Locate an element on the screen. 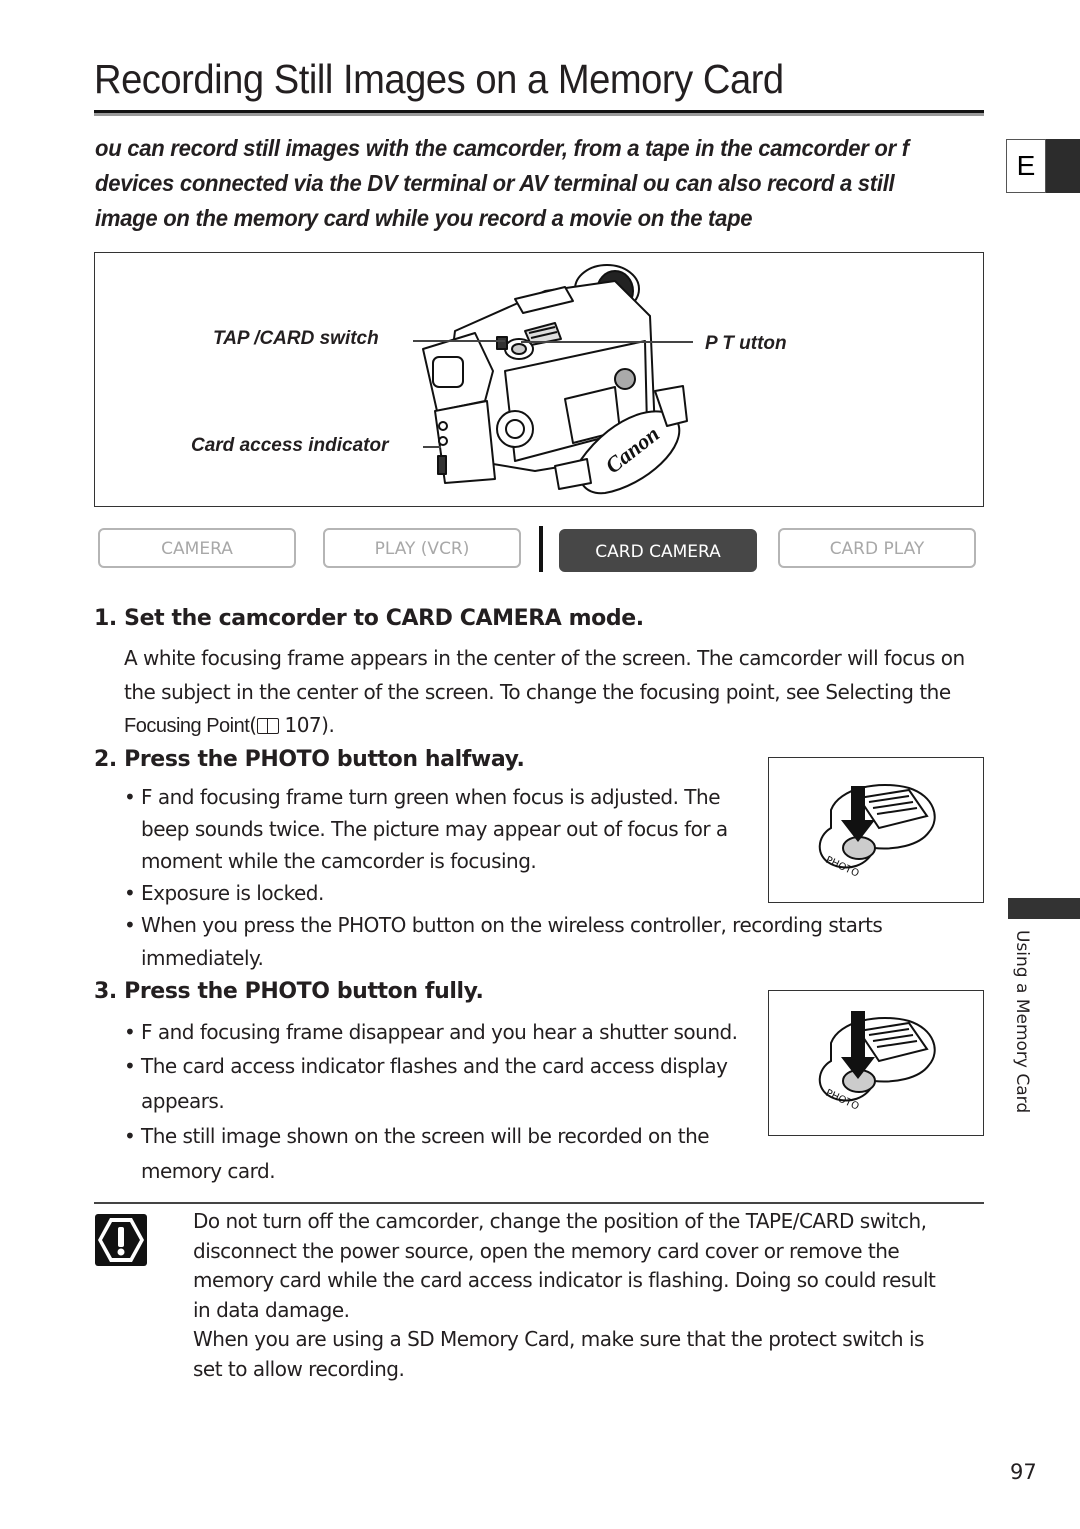  step-2-bullet-cont: immediately. is located at coordinates (202, 958).